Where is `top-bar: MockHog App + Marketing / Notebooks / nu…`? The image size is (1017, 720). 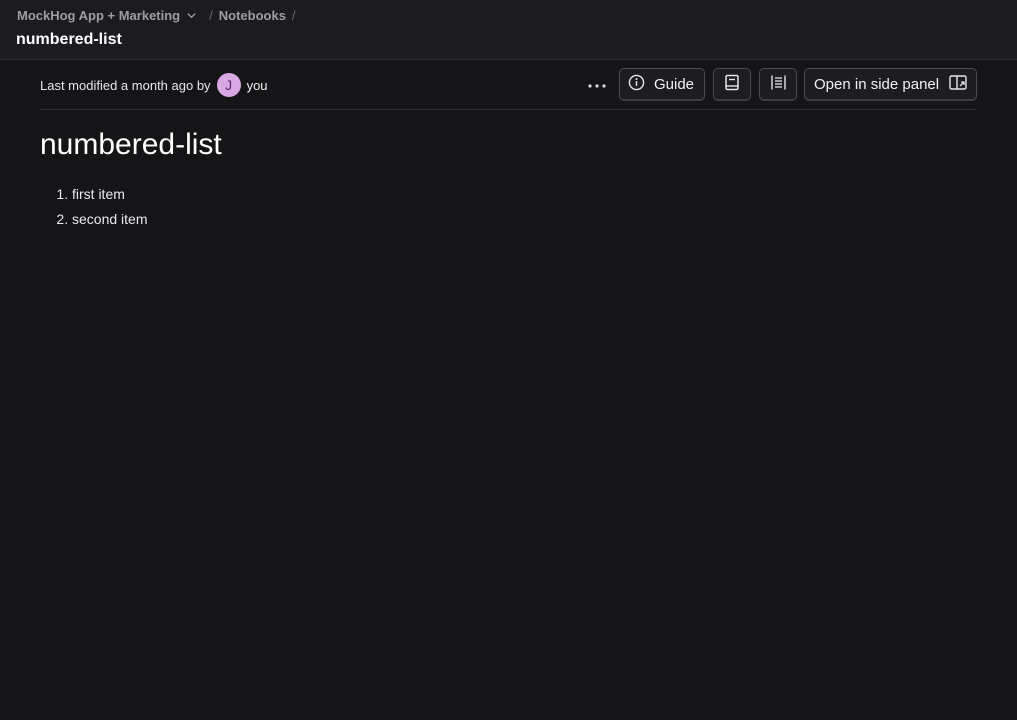
top-bar: MockHog App + Marketing / Notebooks / nu… is located at coordinates (508, 30).